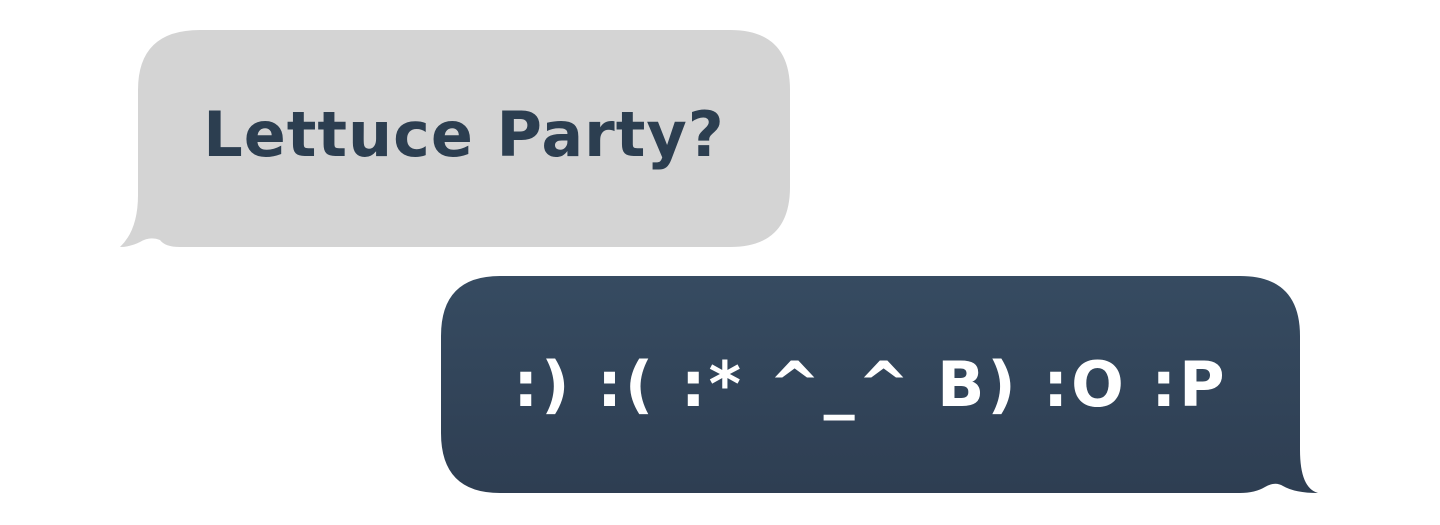 The width and height of the screenshot is (1440, 525). What do you see at coordinates (464, 134) in the screenshot?
I see `received-message-text: Lettuce Party?` at bounding box center [464, 134].